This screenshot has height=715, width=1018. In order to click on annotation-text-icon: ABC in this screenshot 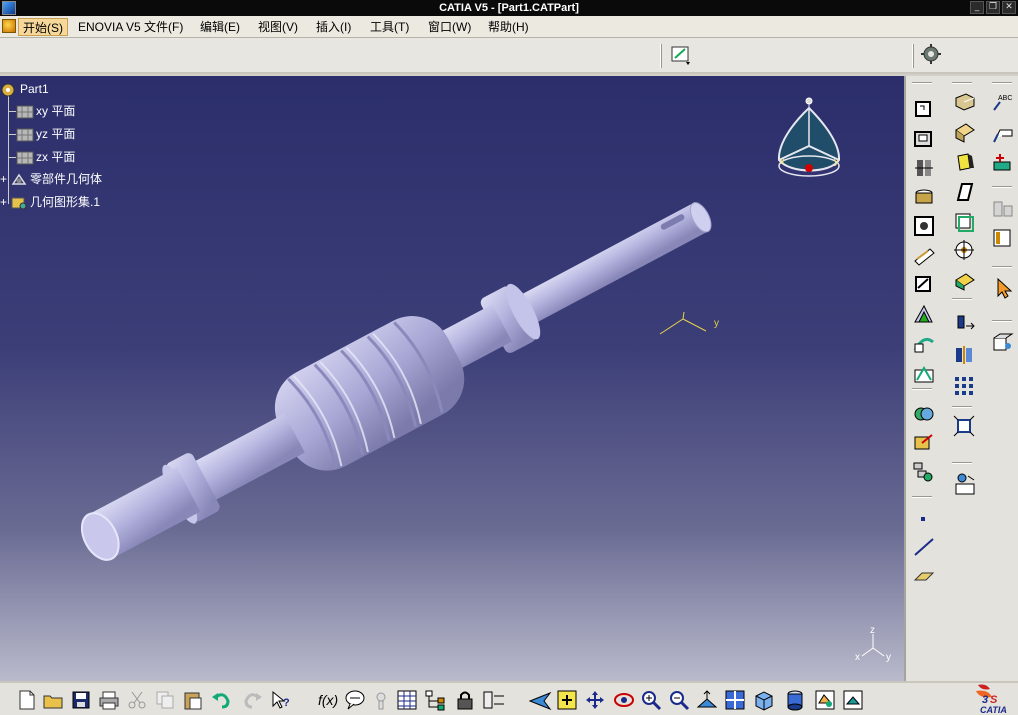, I will do `click(1004, 102)`.